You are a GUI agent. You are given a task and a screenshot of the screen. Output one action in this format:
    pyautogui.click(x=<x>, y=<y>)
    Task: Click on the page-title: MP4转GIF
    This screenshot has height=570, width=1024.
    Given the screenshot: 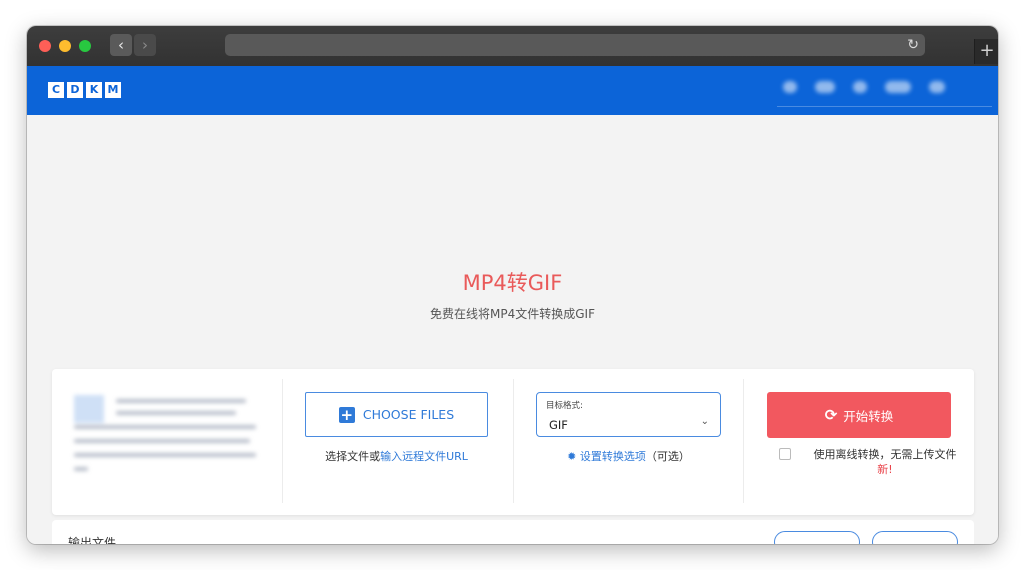 What is the action you would take?
    pyautogui.click(x=512, y=283)
    